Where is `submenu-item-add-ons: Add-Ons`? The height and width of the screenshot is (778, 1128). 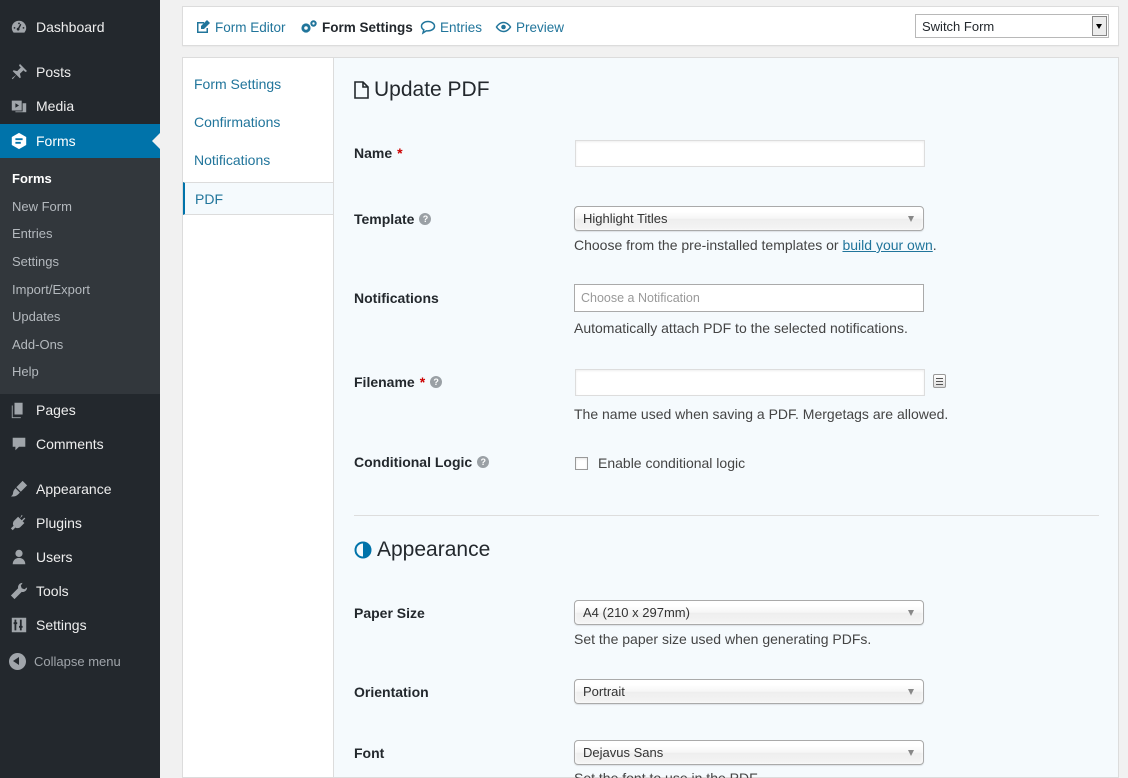
submenu-item-add-ons: Add-Ons is located at coordinates (80, 345).